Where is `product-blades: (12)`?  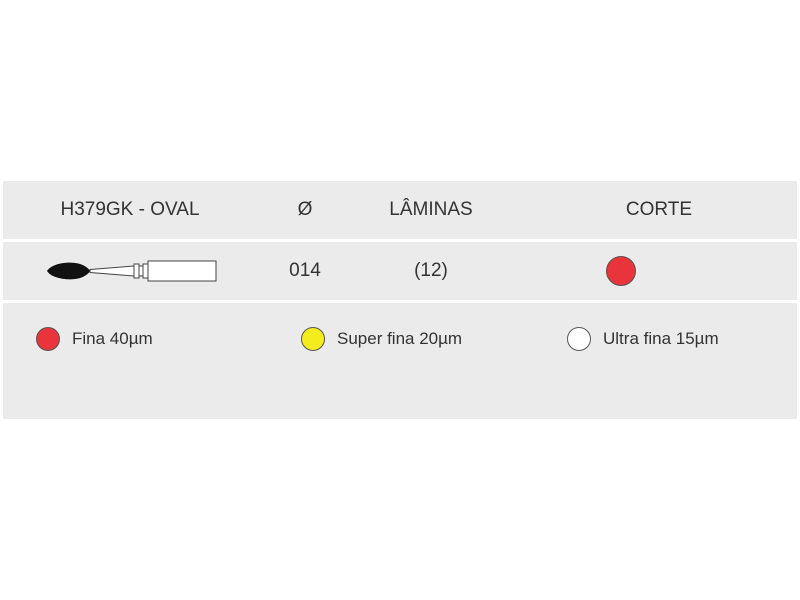 product-blades: (12) is located at coordinates (431, 270).